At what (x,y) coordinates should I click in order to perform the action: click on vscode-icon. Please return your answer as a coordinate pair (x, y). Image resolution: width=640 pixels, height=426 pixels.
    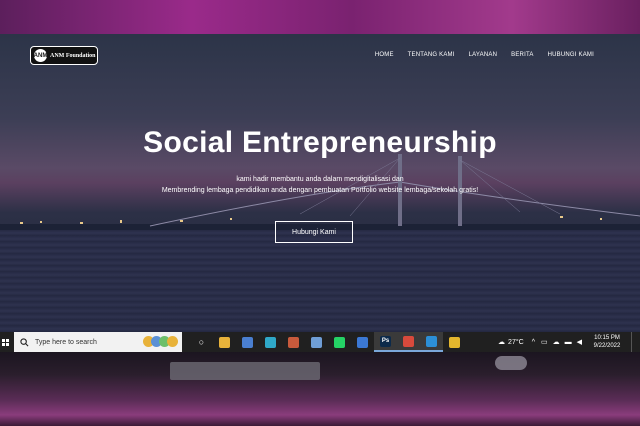
    Looking at the image, I should click on (431, 341).